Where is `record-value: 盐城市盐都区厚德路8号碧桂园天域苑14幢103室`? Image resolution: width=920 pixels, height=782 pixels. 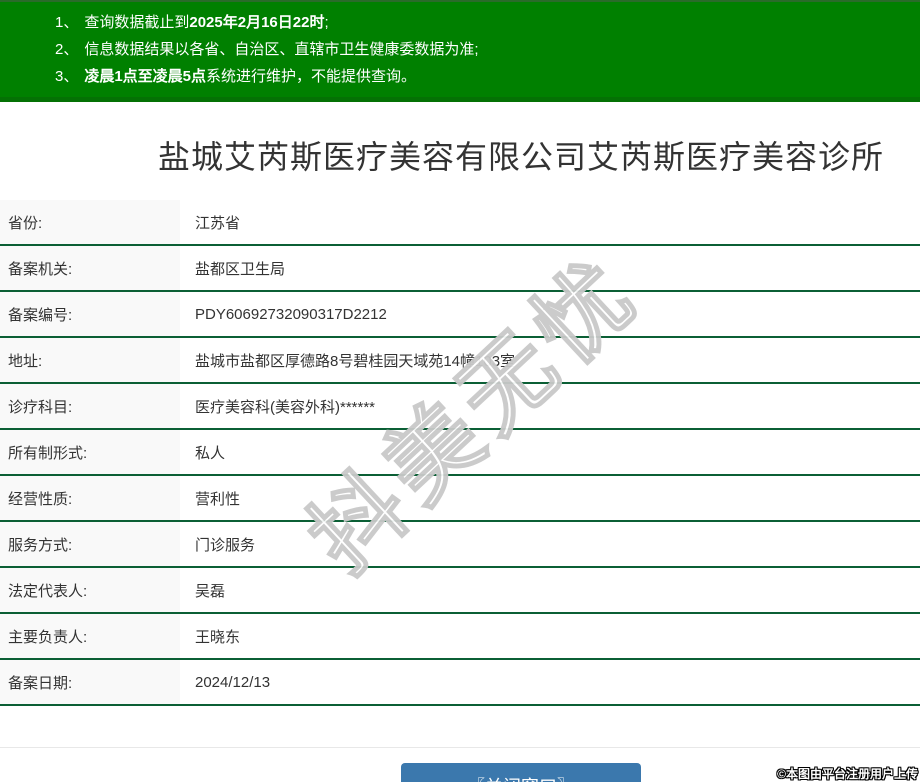
record-value: 盐城市盐都区厚德路8号碧桂园天域苑14幢103室 is located at coordinates (355, 361).